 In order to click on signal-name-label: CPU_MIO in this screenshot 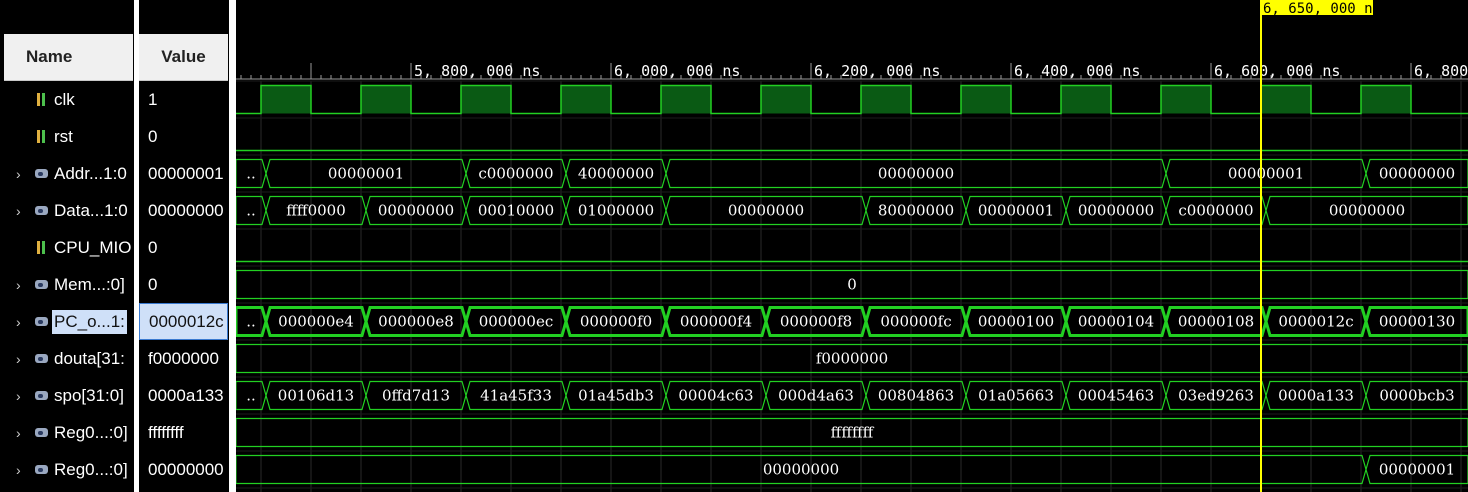, I will do `click(93, 247)`.